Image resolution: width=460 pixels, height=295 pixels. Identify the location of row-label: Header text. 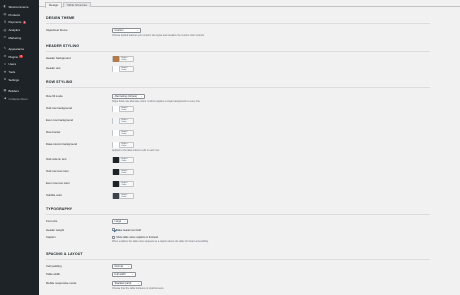
(53, 68).